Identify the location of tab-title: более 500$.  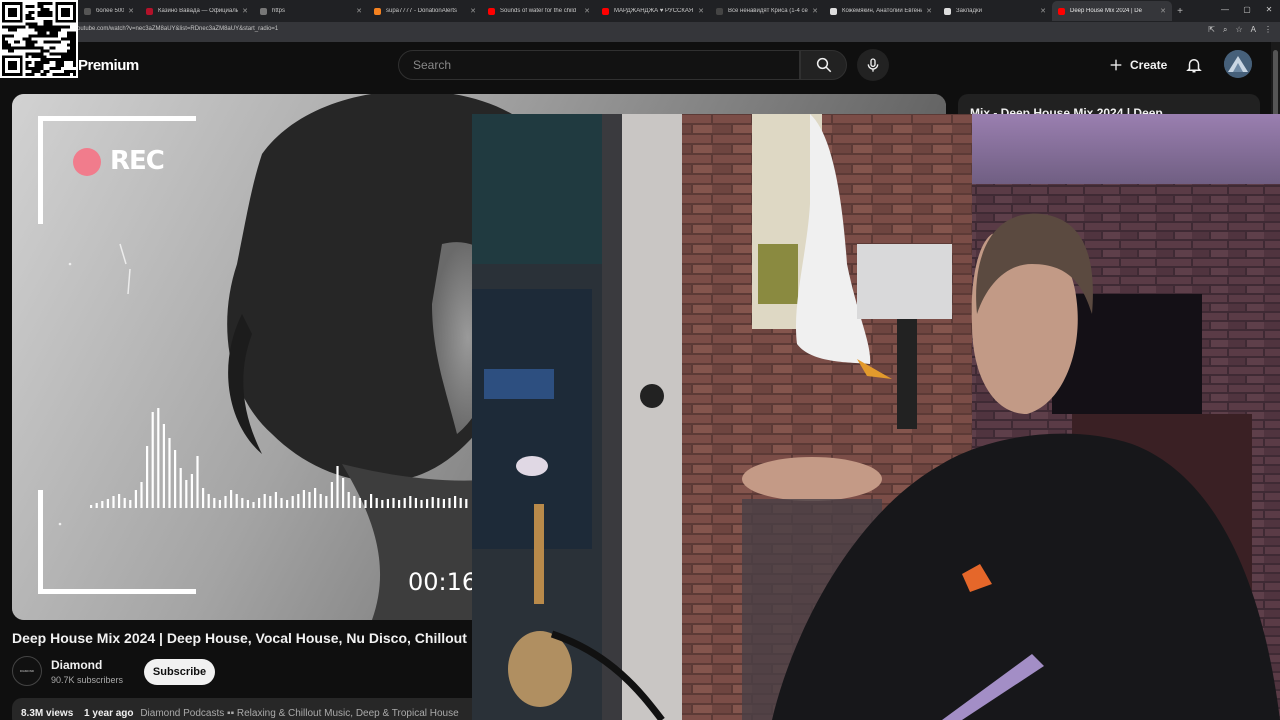
(110, 11).